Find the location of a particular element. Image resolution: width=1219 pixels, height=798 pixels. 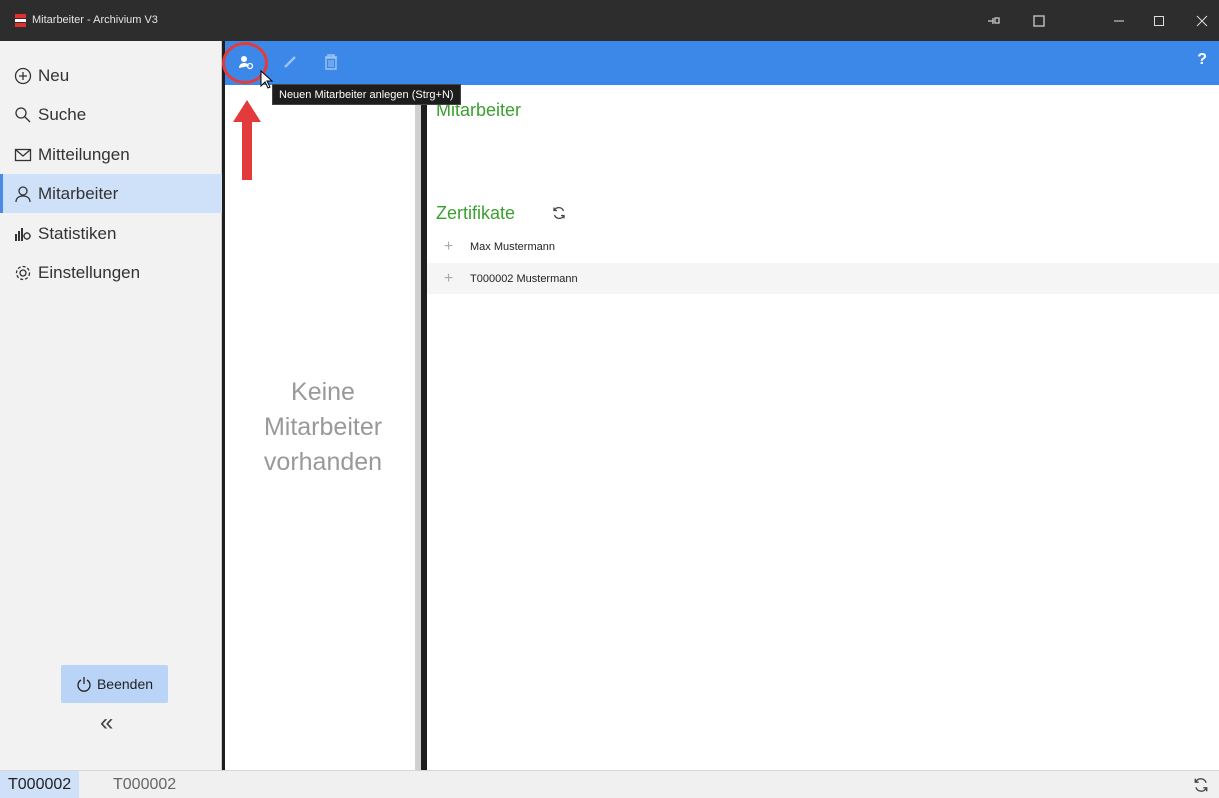

edit-button is located at coordinates (290, 62).